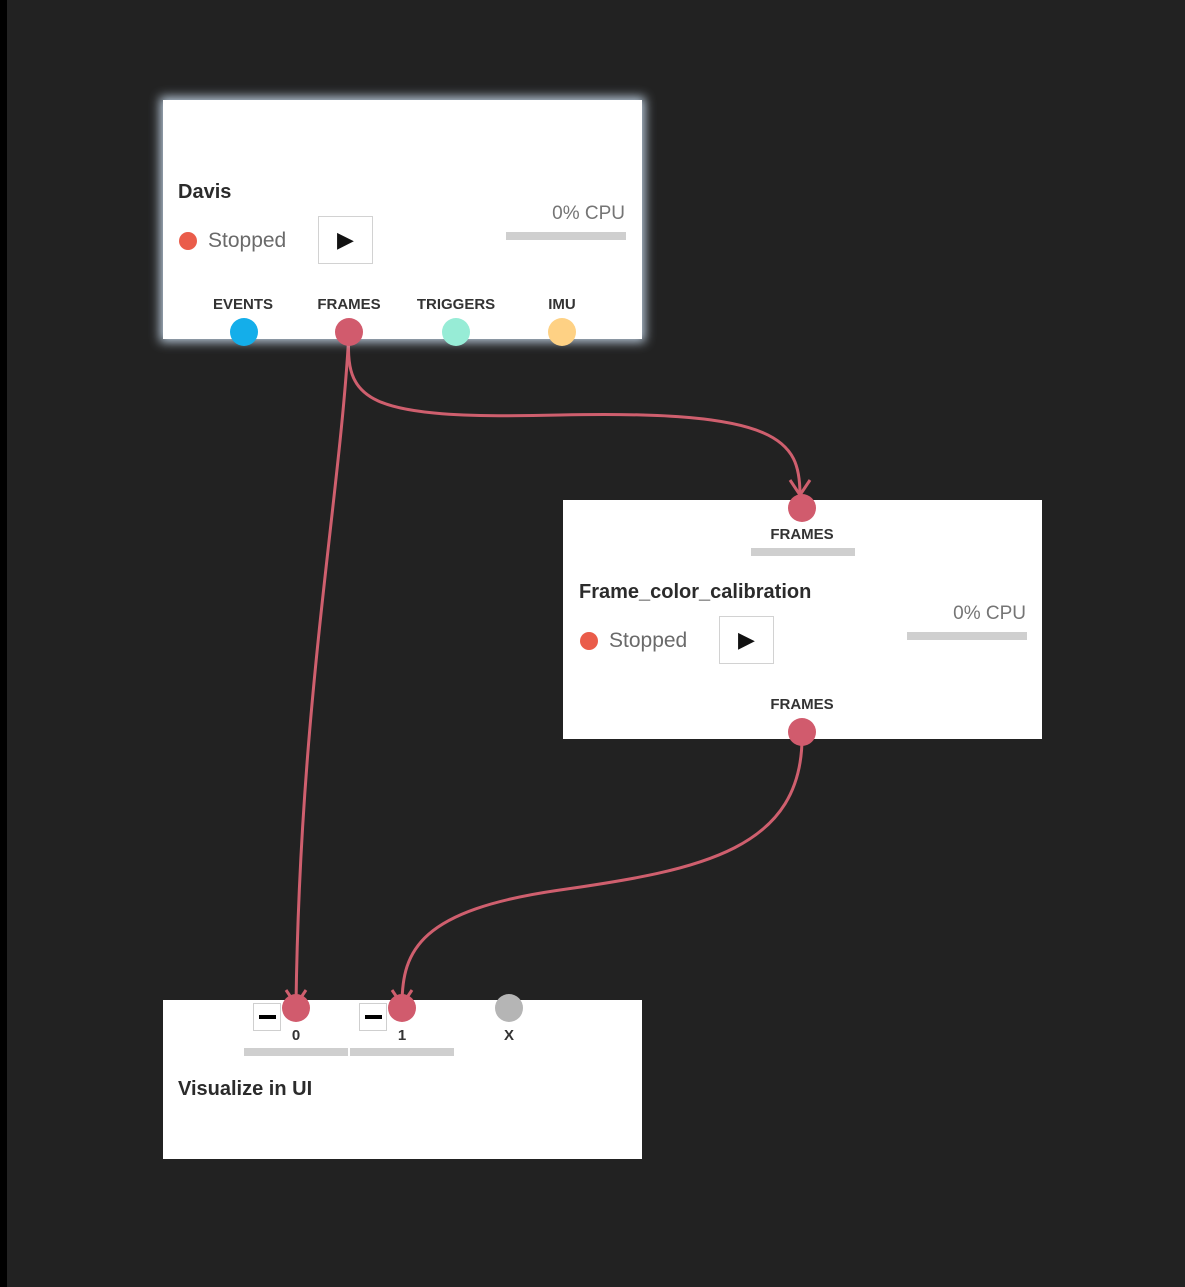 This screenshot has height=1287, width=1185. What do you see at coordinates (244, 332) in the screenshot?
I see `output-port-events` at bounding box center [244, 332].